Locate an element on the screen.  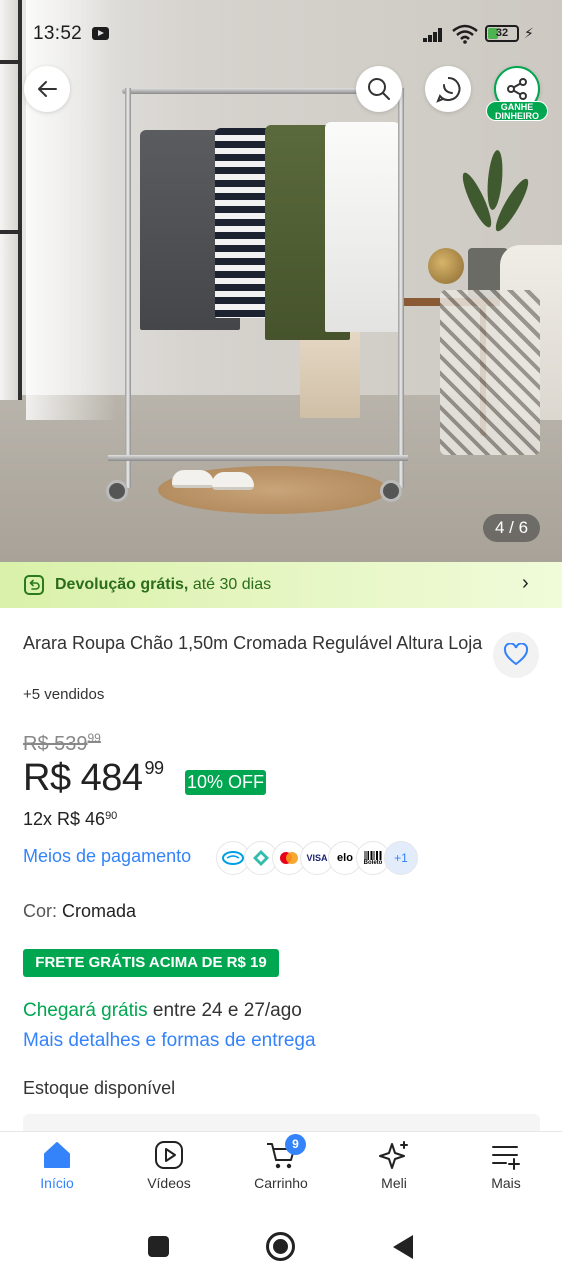
share-icon is located at coordinates (517, 89).